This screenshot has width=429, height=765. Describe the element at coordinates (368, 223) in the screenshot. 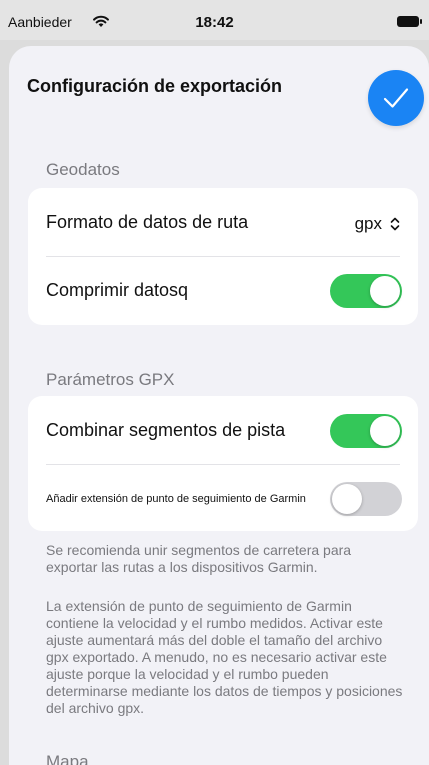

I see `route-format-value: gpx` at that location.